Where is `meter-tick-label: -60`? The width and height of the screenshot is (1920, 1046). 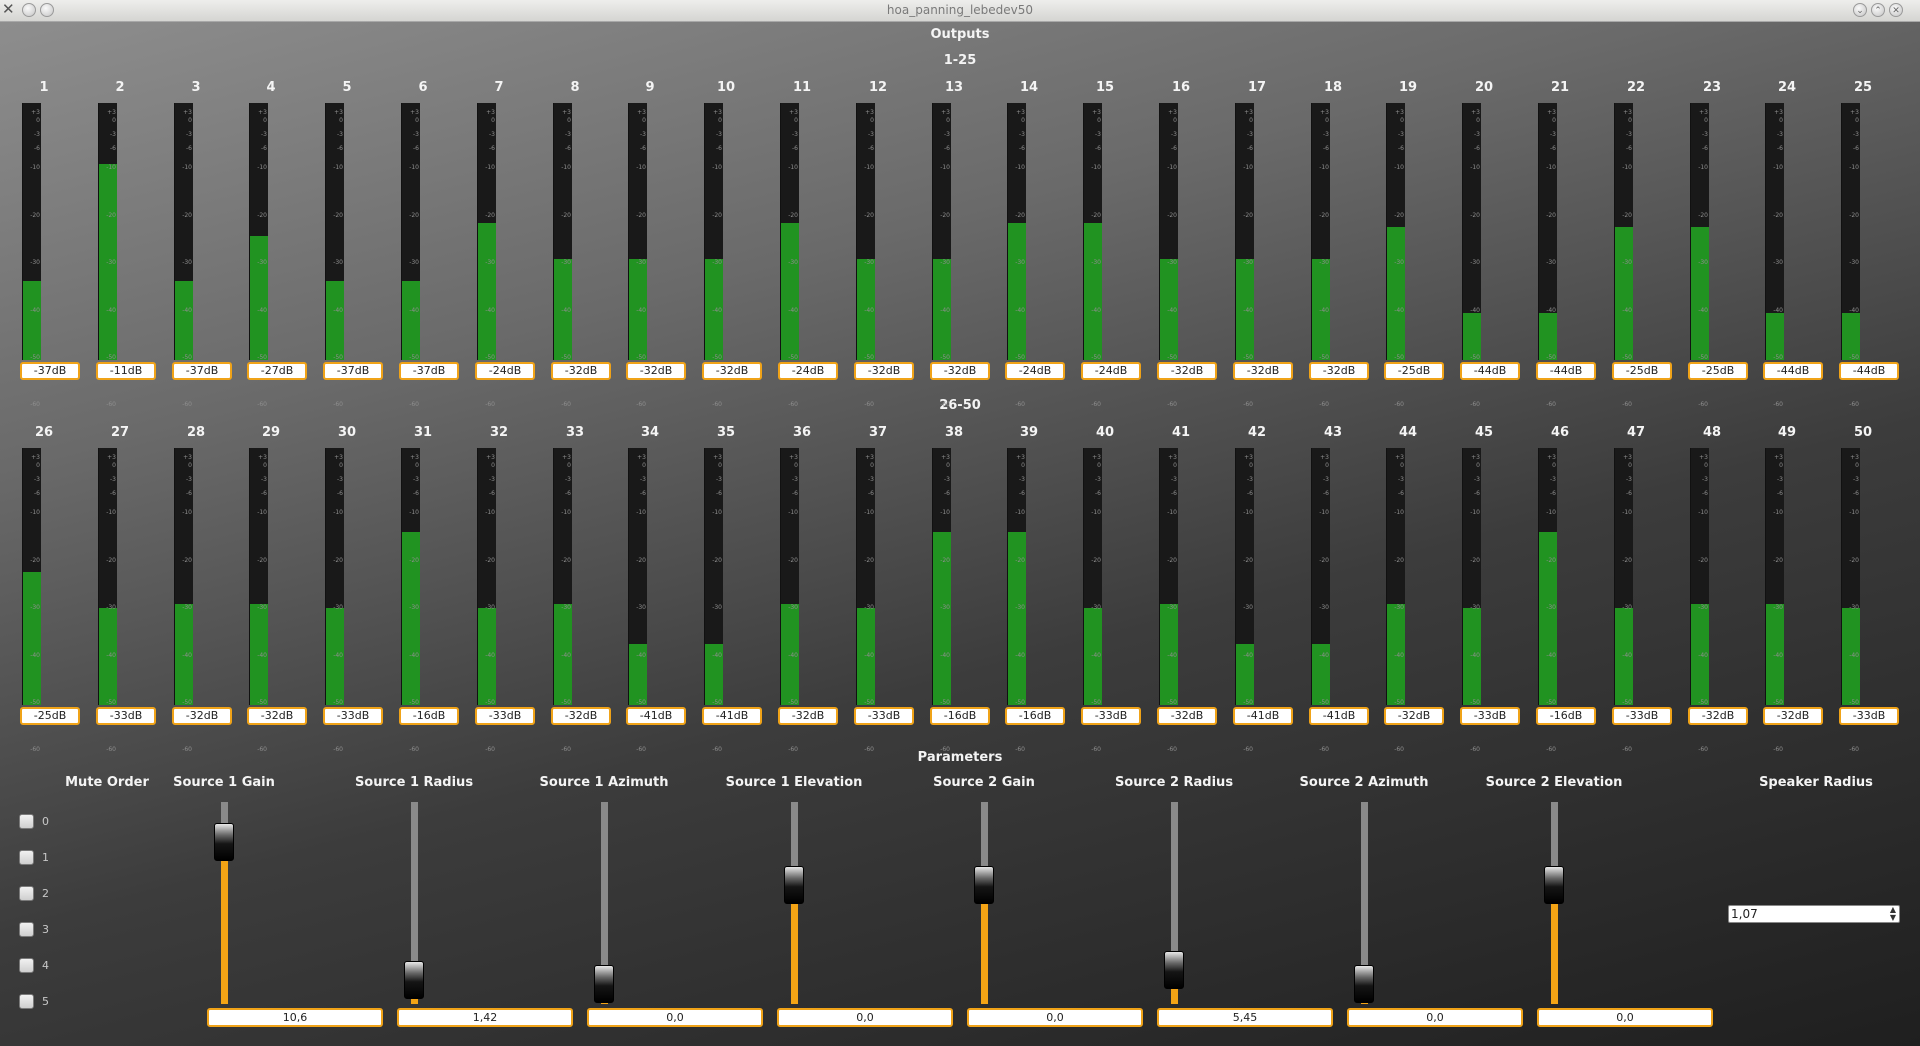
meter-tick-label: -60 is located at coordinates (490, 404).